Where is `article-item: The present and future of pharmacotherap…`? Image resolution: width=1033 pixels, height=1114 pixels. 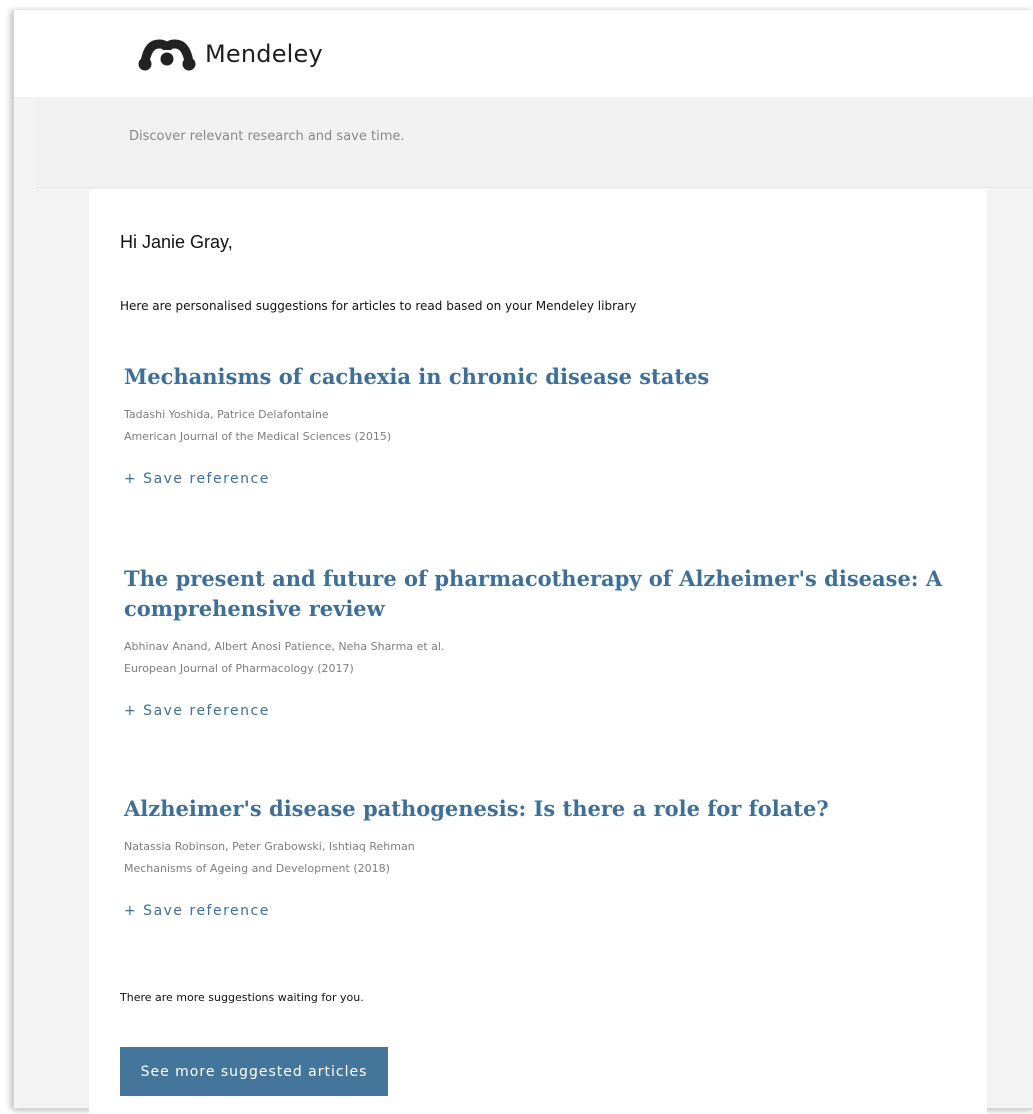
article-item: The present and future of pharmacotherap… is located at coordinates (544, 642).